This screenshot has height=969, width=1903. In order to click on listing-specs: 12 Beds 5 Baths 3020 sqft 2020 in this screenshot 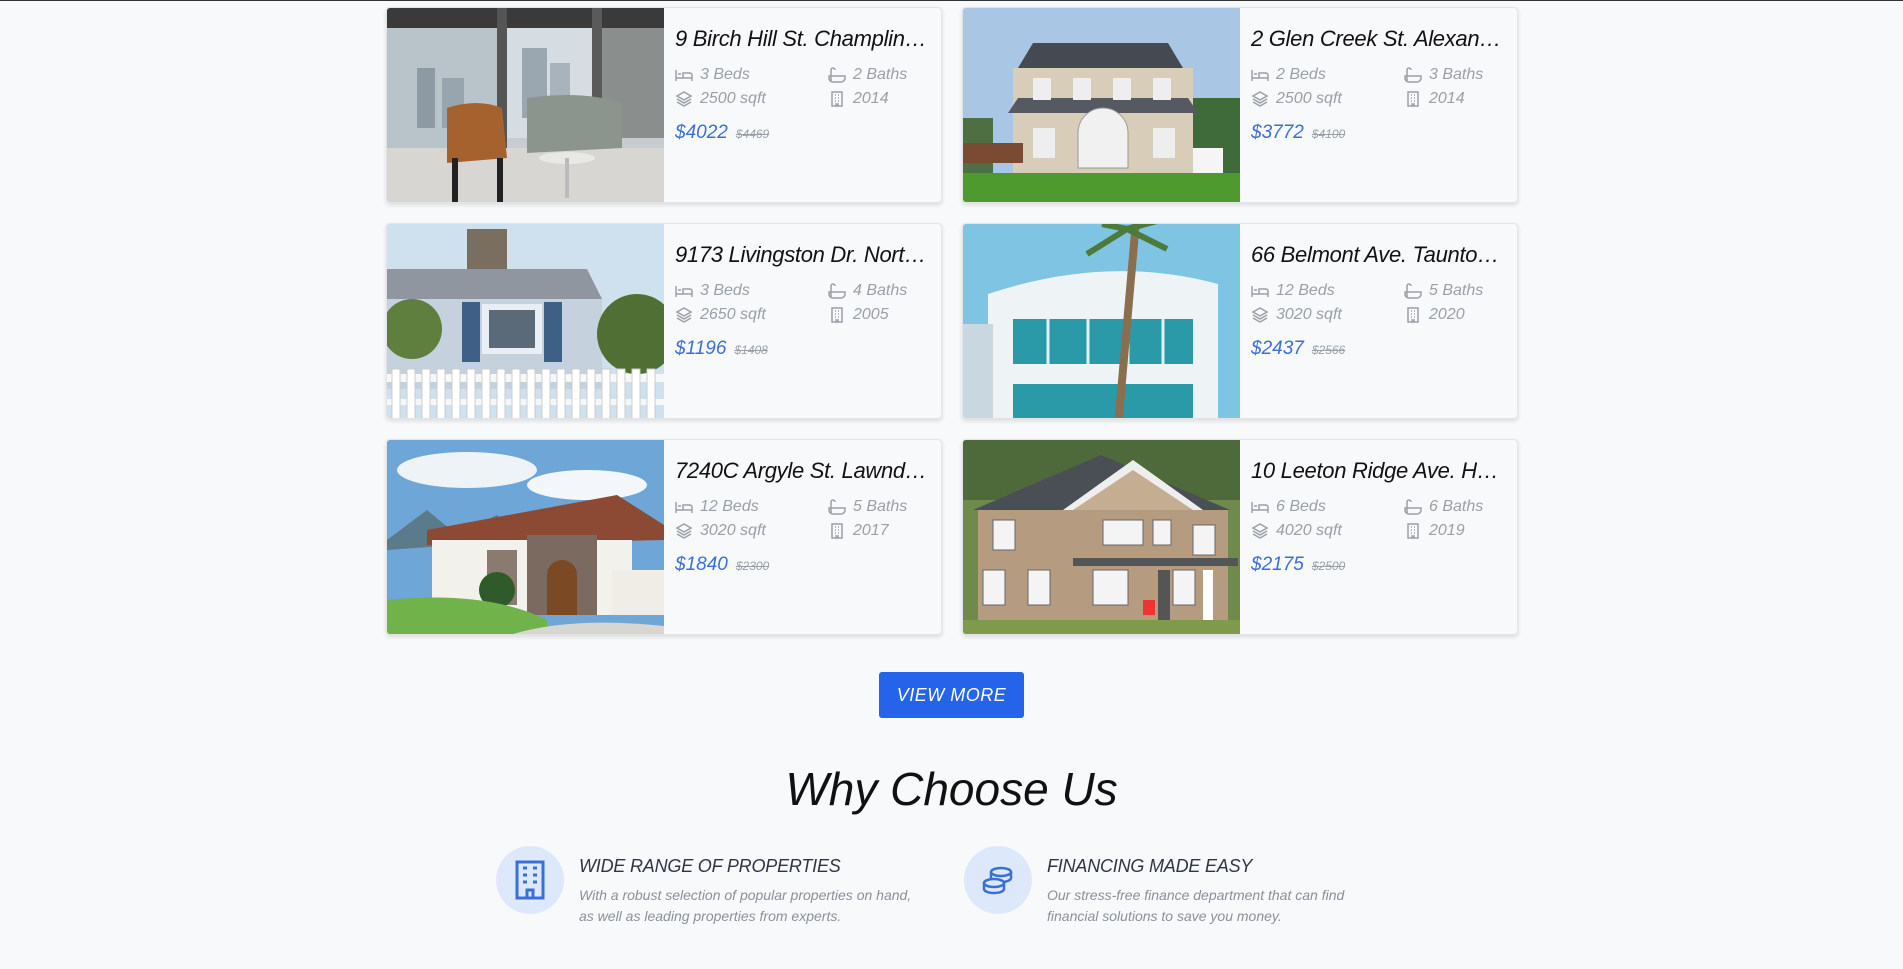, I will do `click(1378, 303)`.